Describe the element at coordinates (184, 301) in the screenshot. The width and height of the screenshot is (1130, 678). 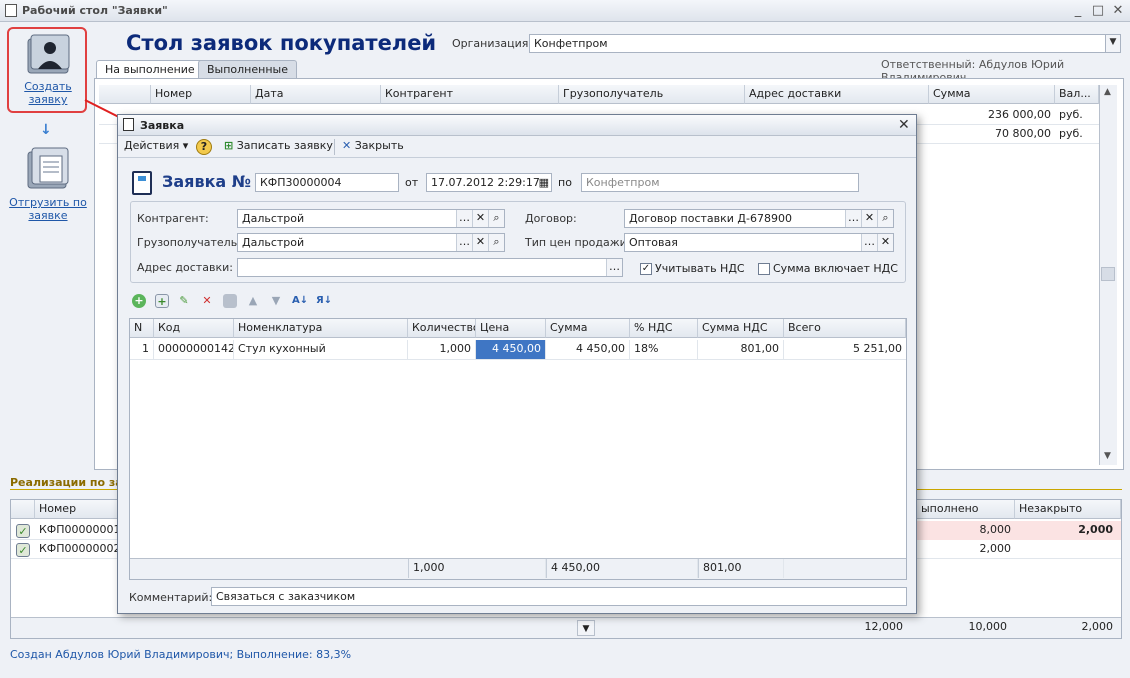
I see `edit-icon: ✎` at that location.